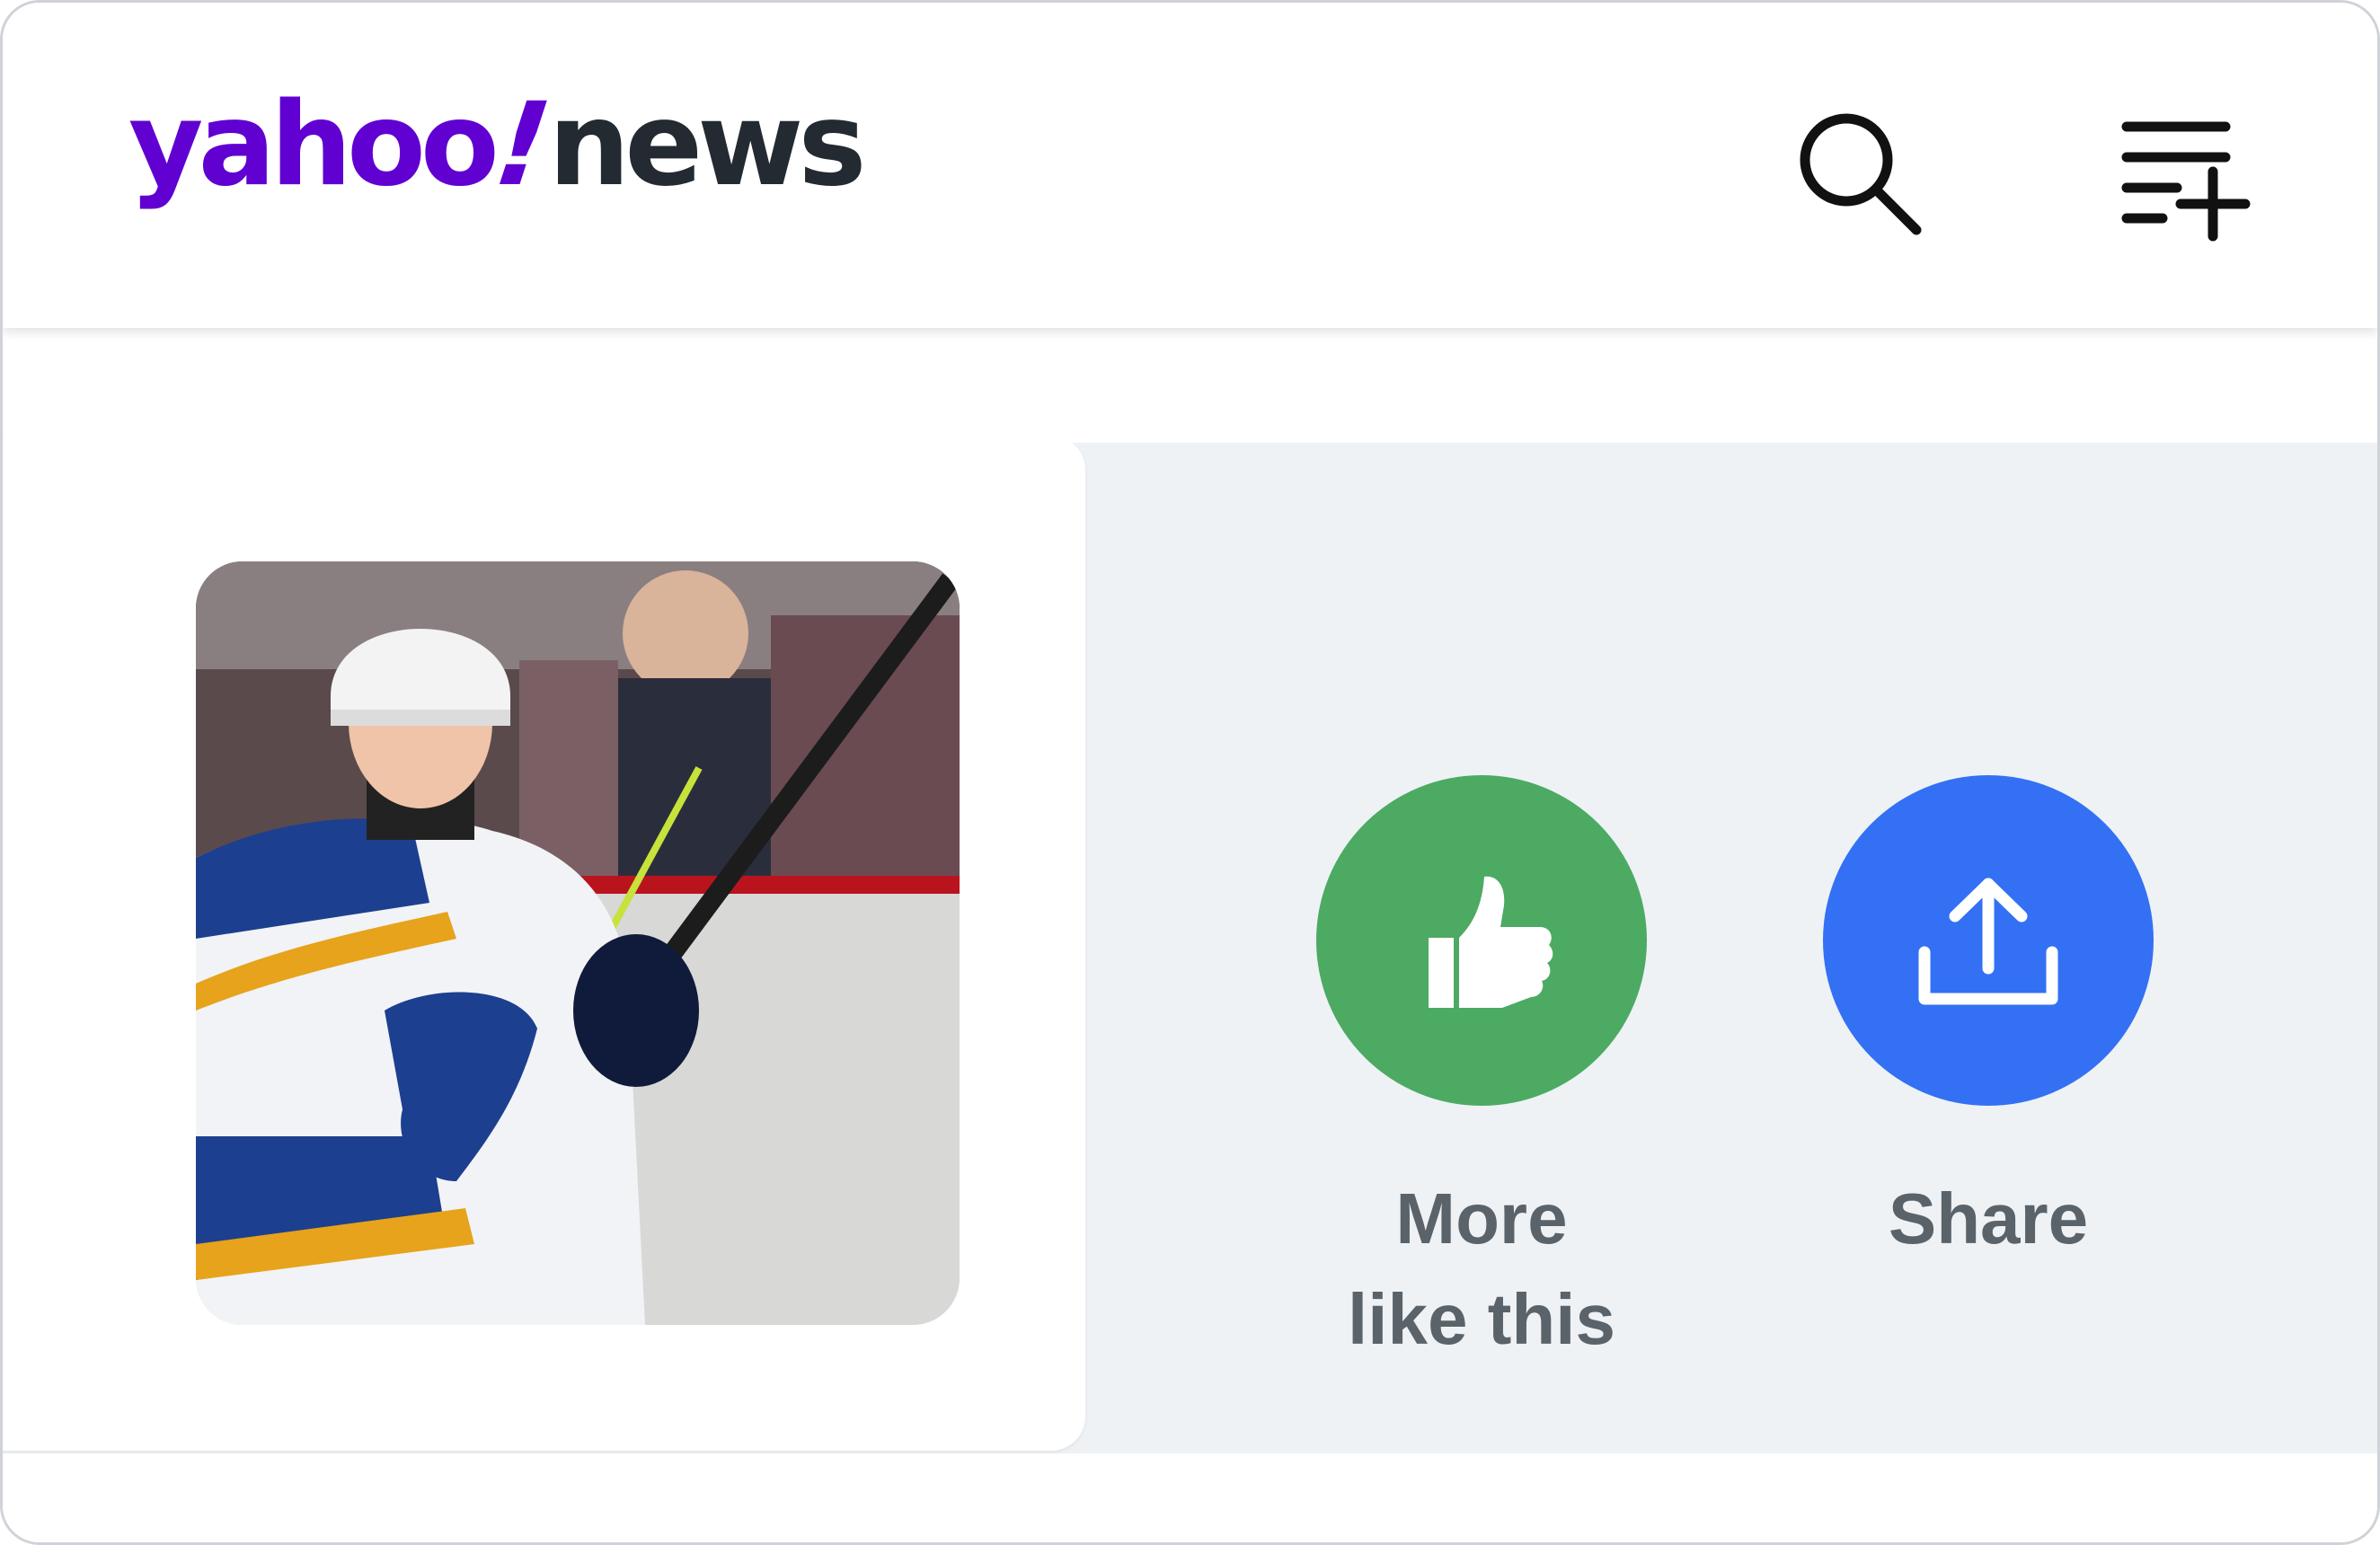  I want to click on logo-product: news, so click(707, 145).